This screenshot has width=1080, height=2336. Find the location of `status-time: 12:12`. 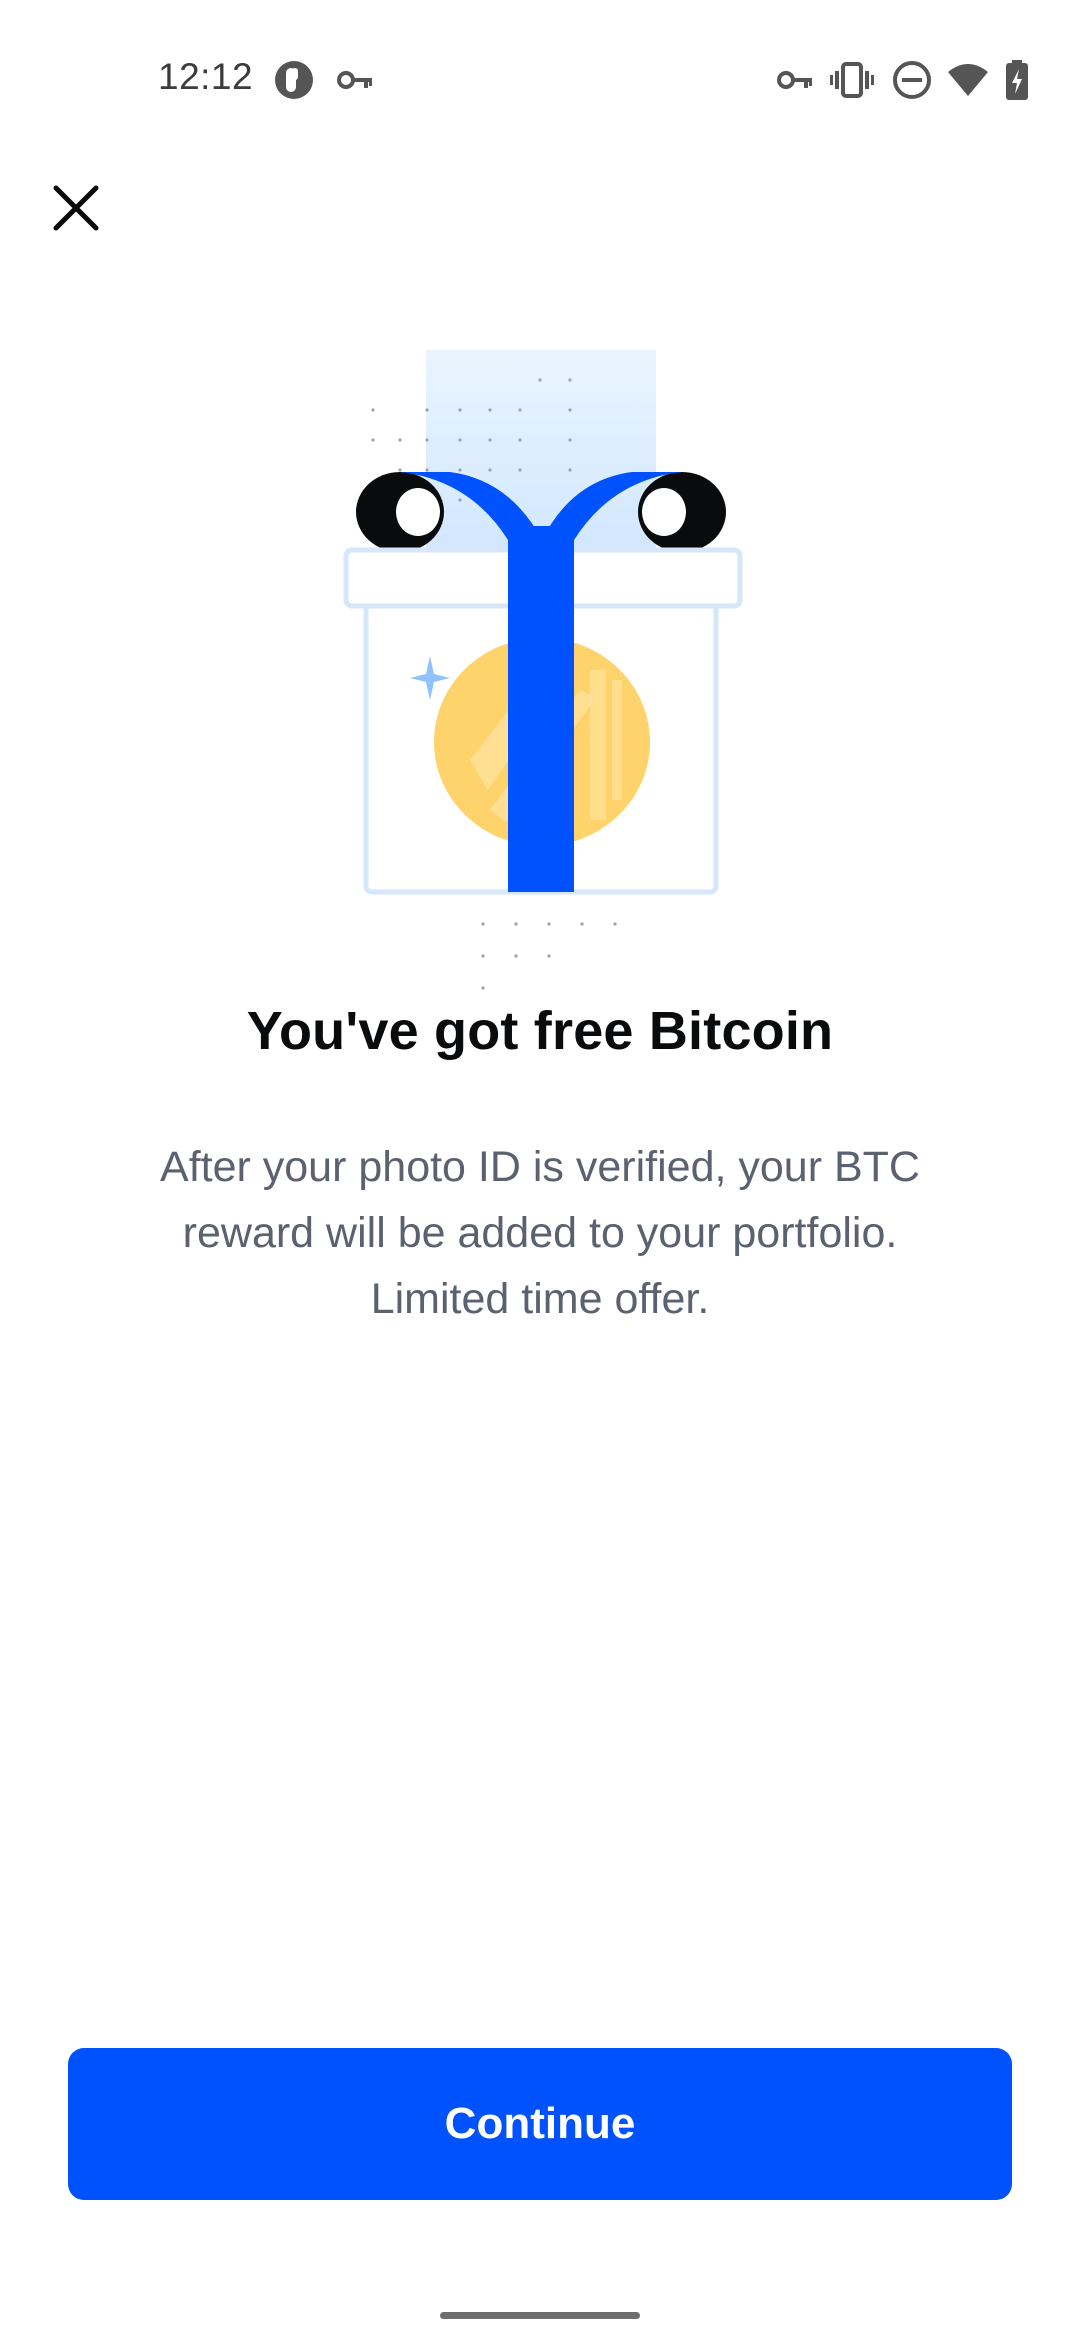

status-time: 12:12 is located at coordinates (206, 76).